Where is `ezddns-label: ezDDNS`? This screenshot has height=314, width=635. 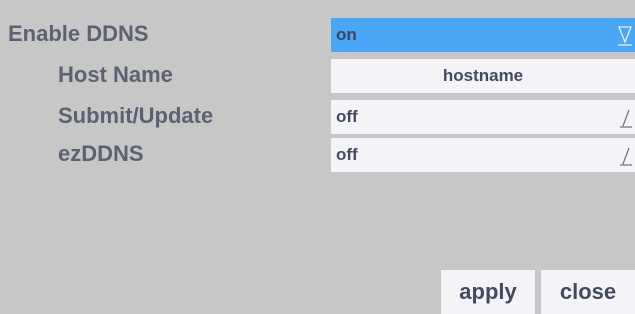 ezddns-label: ezDDNS is located at coordinates (101, 153).